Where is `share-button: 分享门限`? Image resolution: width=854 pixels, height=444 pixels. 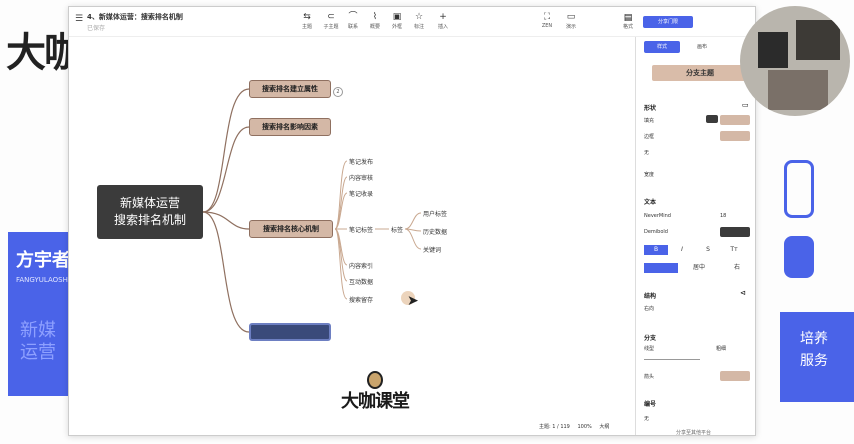
share-button: 分享门限 is located at coordinates (668, 22).